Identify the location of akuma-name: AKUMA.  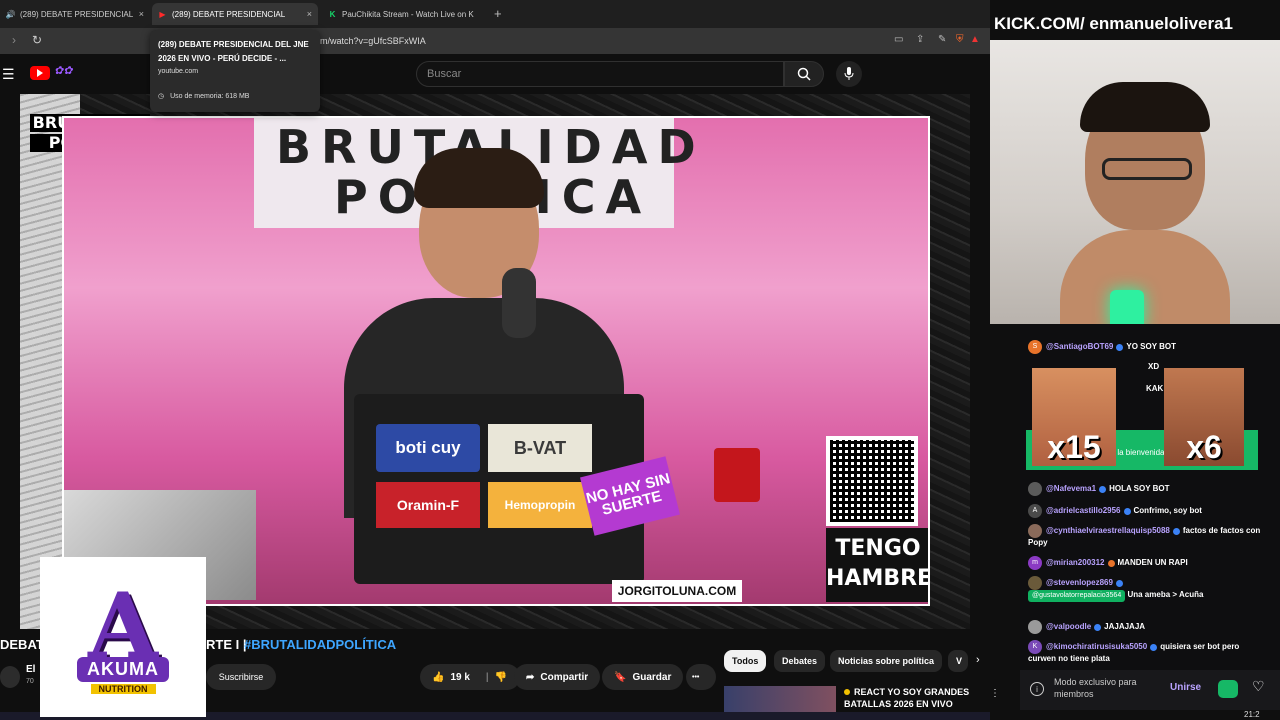
(123, 669).